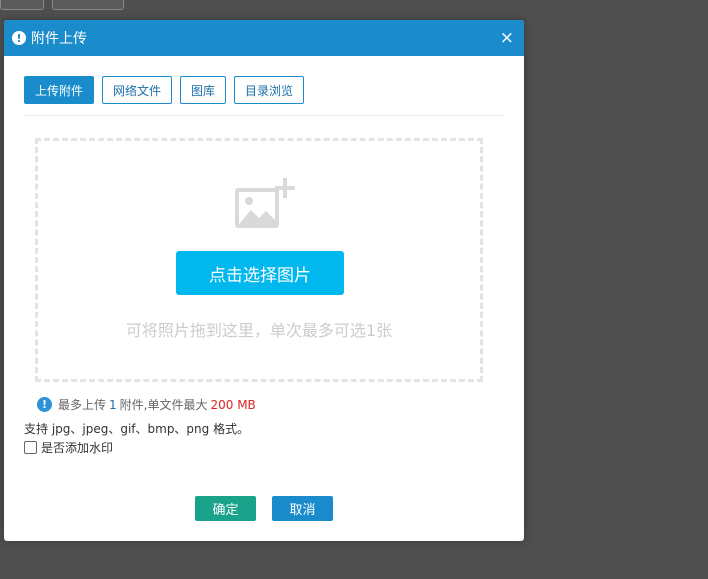 Image resolution: width=708 pixels, height=579 pixels. I want to click on limit-middle: 附件,单文件最大, so click(163, 405).